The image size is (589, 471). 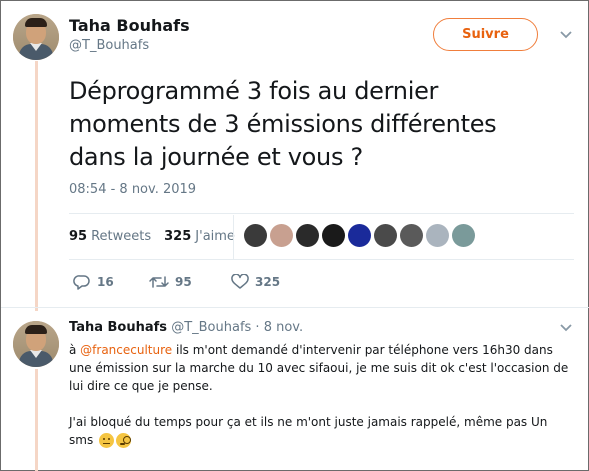 I want to click on thread-line, so click(x=36, y=186).